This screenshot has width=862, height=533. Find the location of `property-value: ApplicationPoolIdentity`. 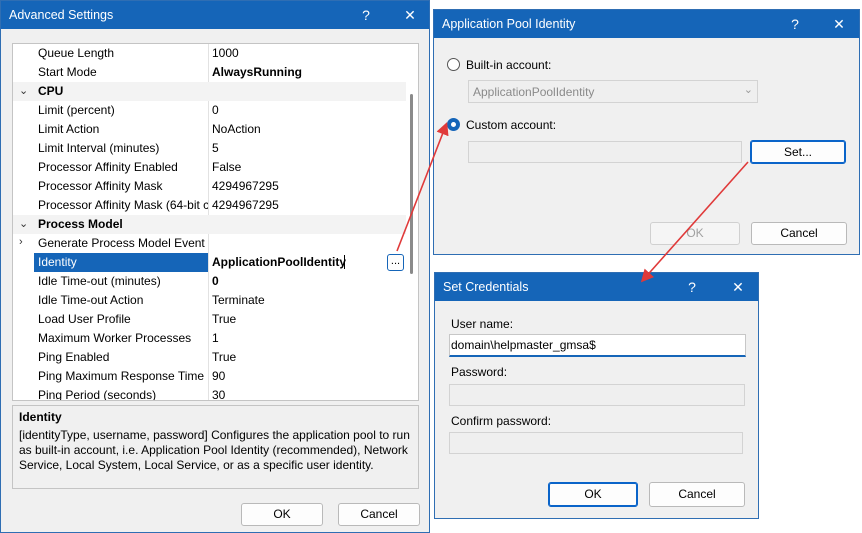

property-value: ApplicationPoolIdentity is located at coordinates (279, 262).